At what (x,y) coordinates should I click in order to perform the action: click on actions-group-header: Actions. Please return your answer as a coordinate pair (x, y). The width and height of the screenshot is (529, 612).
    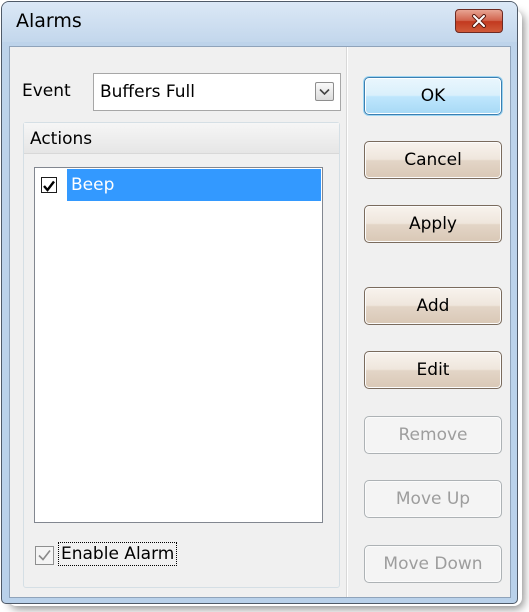
    Looking at the image, I should click on (181, 138).